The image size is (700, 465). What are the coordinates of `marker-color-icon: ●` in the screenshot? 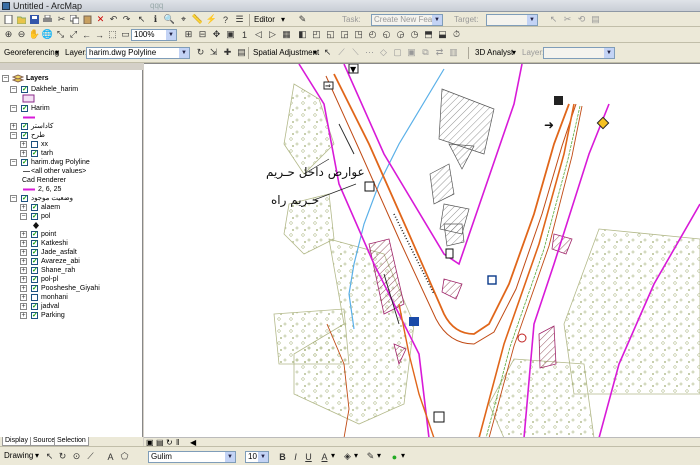 It's located at (394, 456).